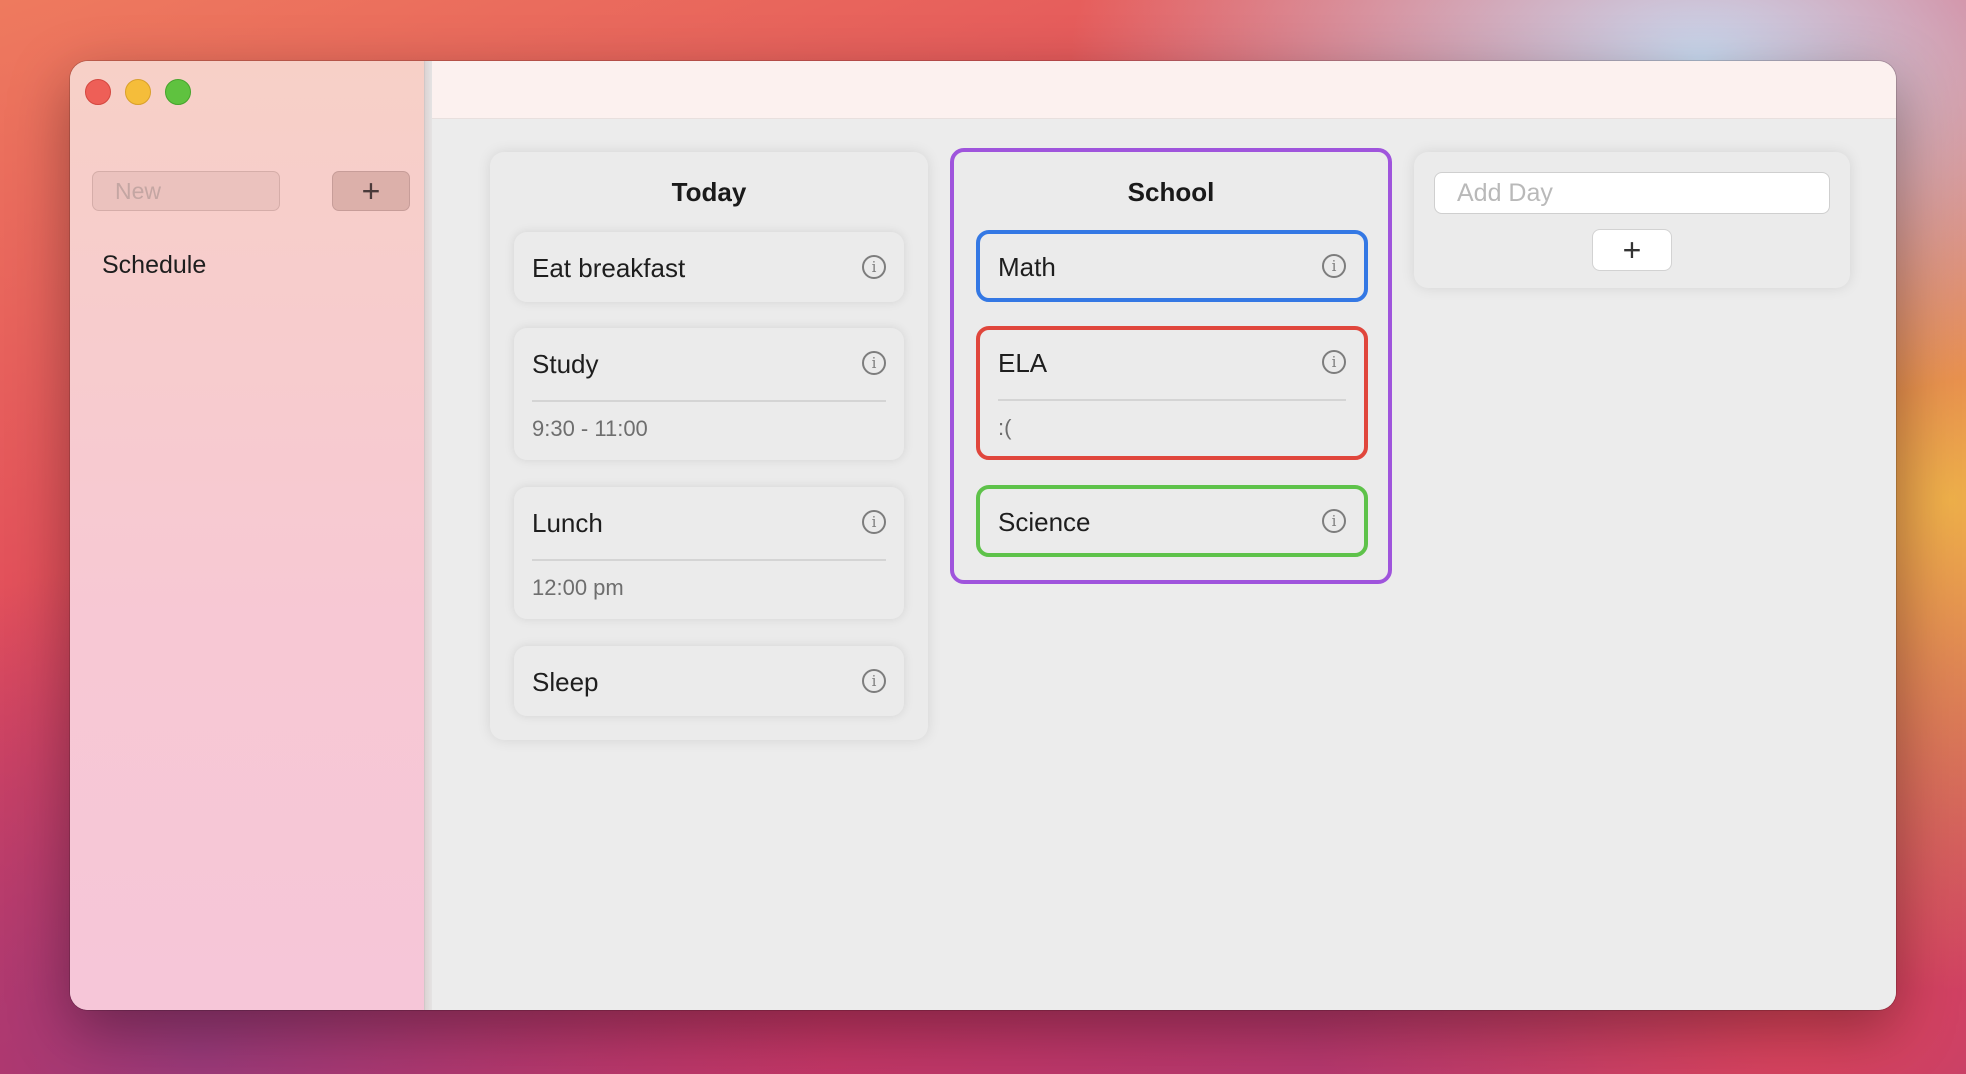 The height and width of the screenshot is (1074, 1966). What do you see at coordinates (1172, 393) in the screenshot?
I see `task-card: ELA i :(` at bounding box center [1172, 393].